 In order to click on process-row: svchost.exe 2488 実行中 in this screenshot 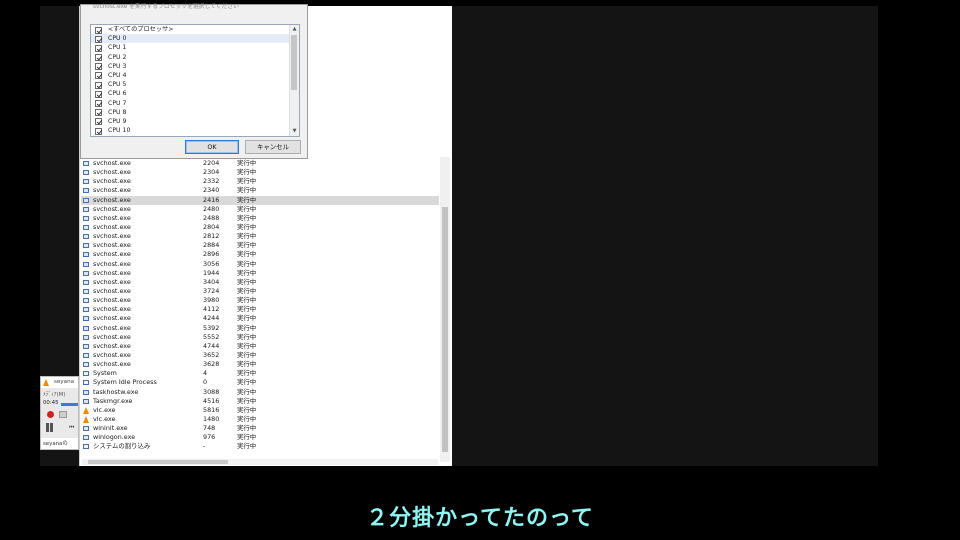, I will do `click(260, 218)`.